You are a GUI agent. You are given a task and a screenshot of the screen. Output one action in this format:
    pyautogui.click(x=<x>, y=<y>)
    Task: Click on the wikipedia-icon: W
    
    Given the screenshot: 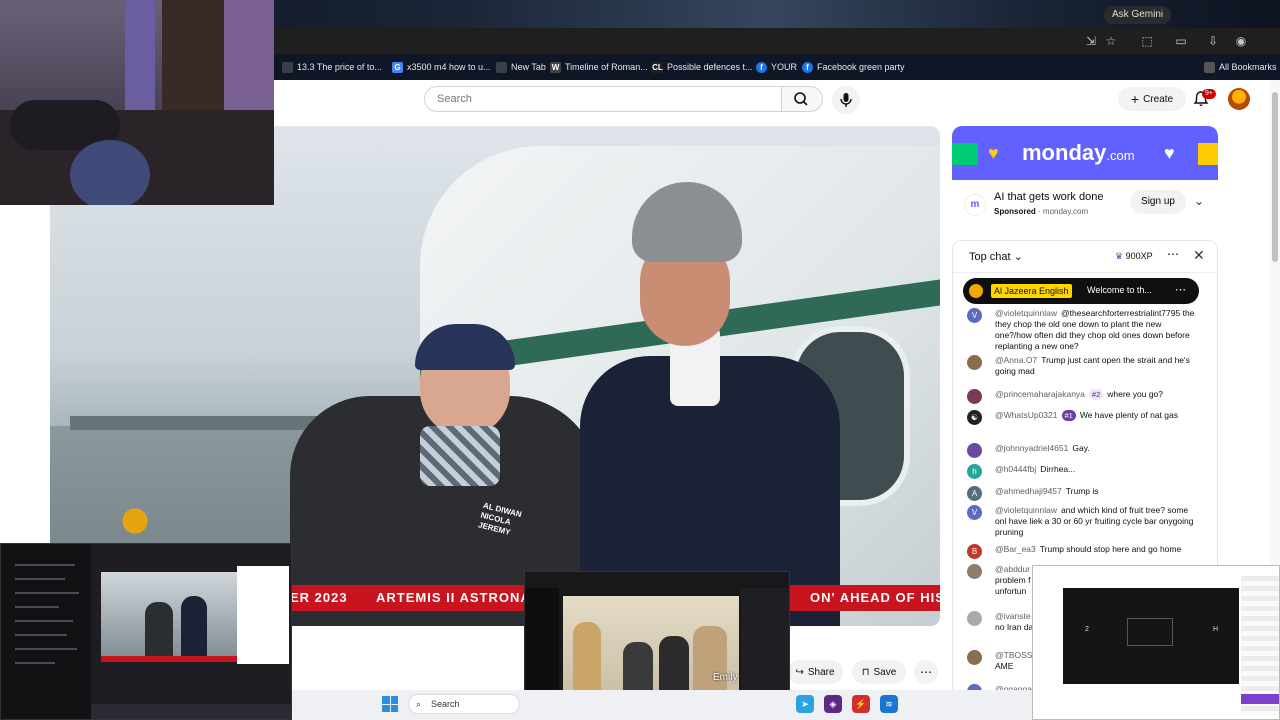 What is the action you would take?
    pyautogui.click(x=555, y=67)
    